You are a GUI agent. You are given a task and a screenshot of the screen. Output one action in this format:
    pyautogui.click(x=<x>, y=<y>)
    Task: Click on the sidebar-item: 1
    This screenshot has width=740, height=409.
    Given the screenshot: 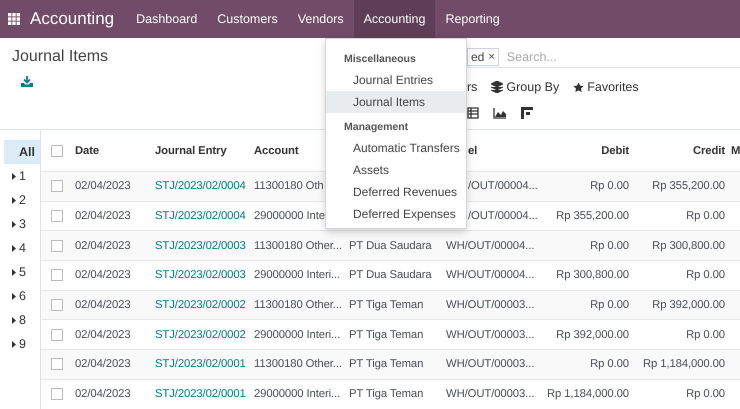 What is the action you would take?
    pyautogui.click(x=22, y=176)
    